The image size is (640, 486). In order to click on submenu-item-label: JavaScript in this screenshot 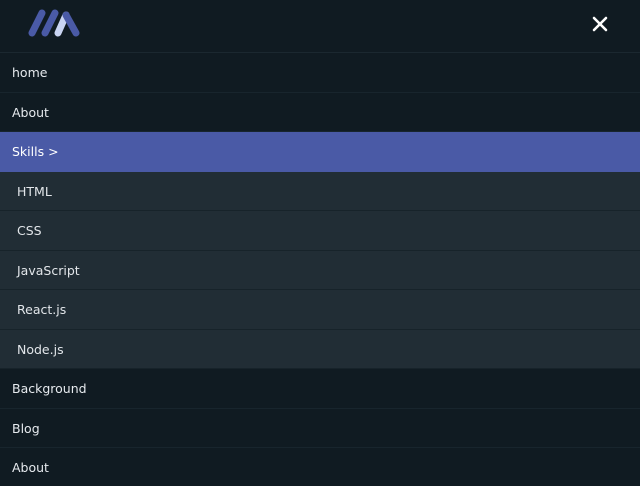, I will do `click(48, 270)`.